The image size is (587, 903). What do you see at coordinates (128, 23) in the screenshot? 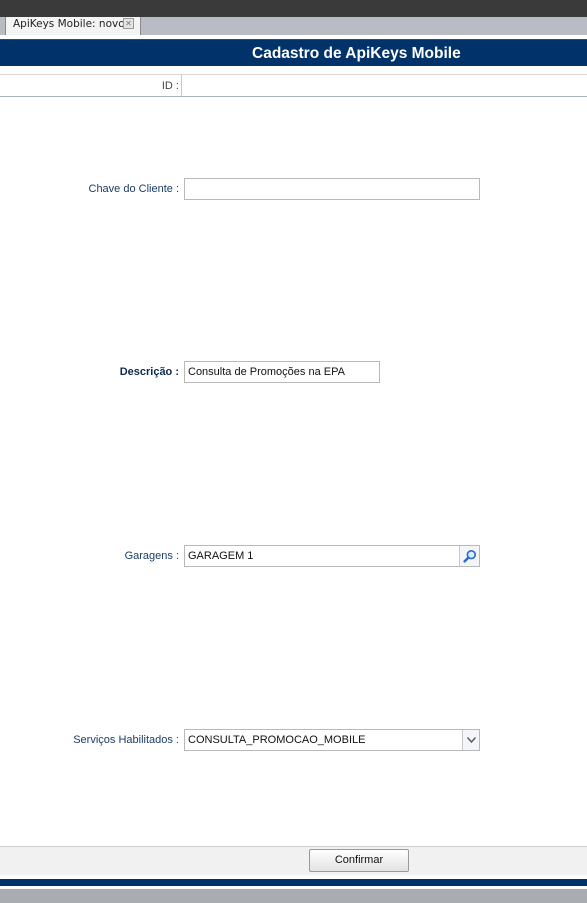
I see `close-icon: ✕` at bounding box center [128, 23].